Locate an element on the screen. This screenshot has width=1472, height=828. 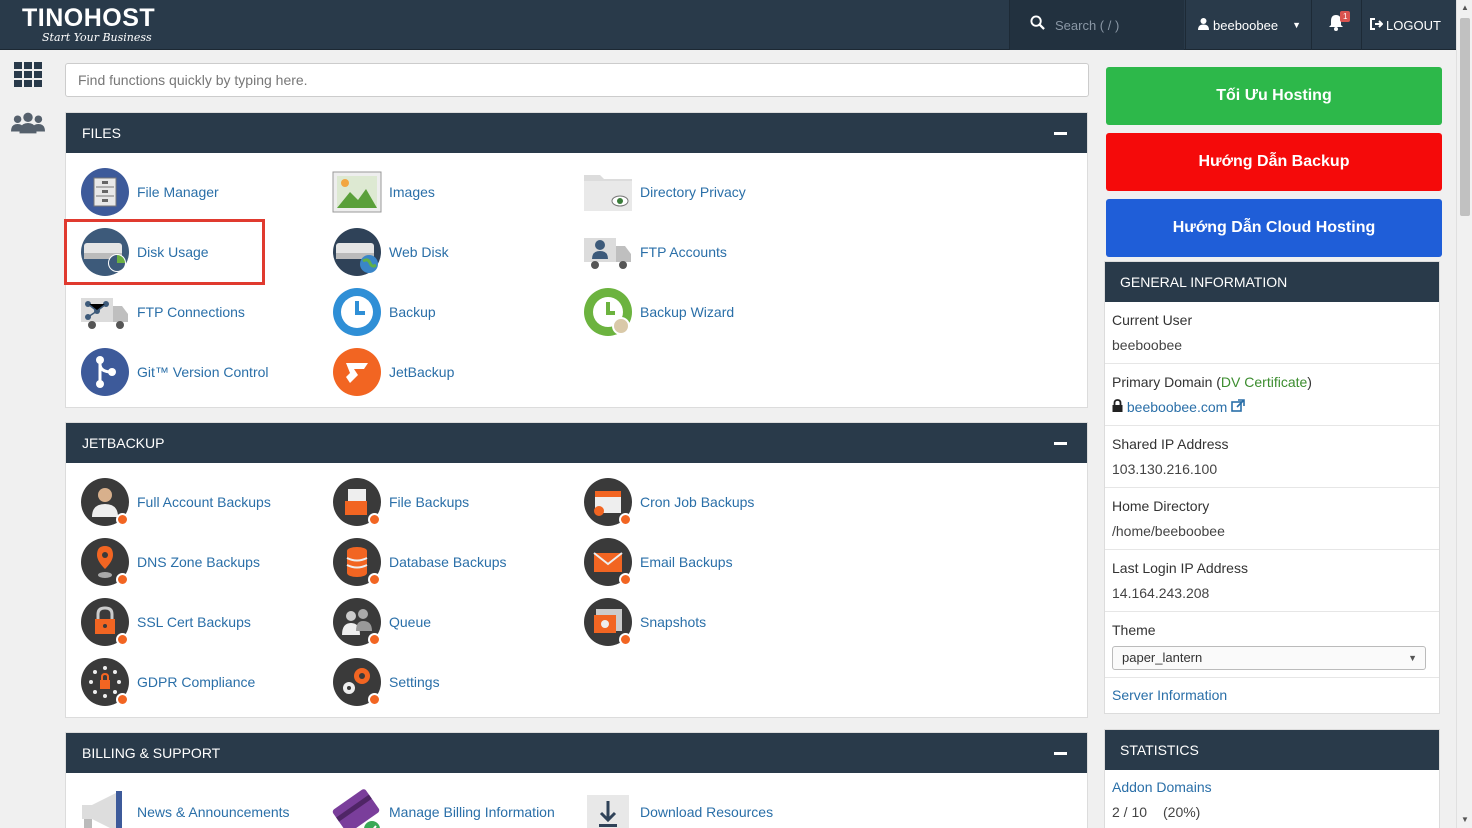
item-label: Cron Job Backups is located at coordinates (697, 502).